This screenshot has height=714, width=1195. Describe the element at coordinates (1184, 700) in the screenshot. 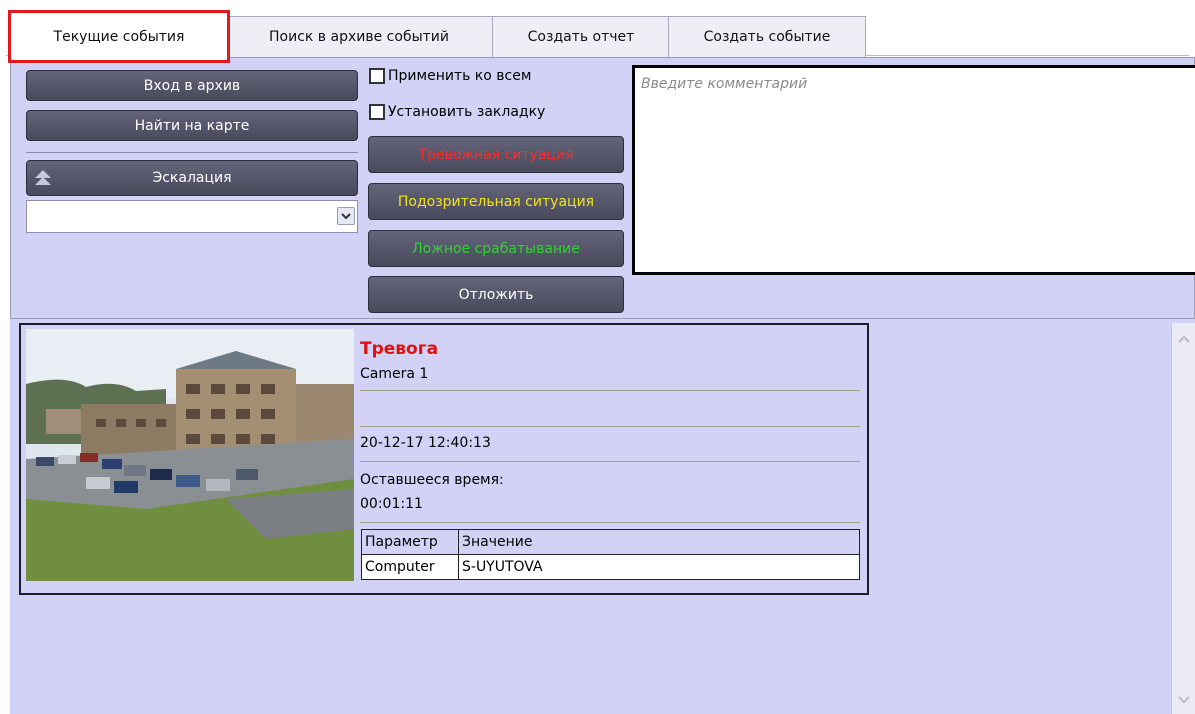

I see `scroll-down-icon` at that location.